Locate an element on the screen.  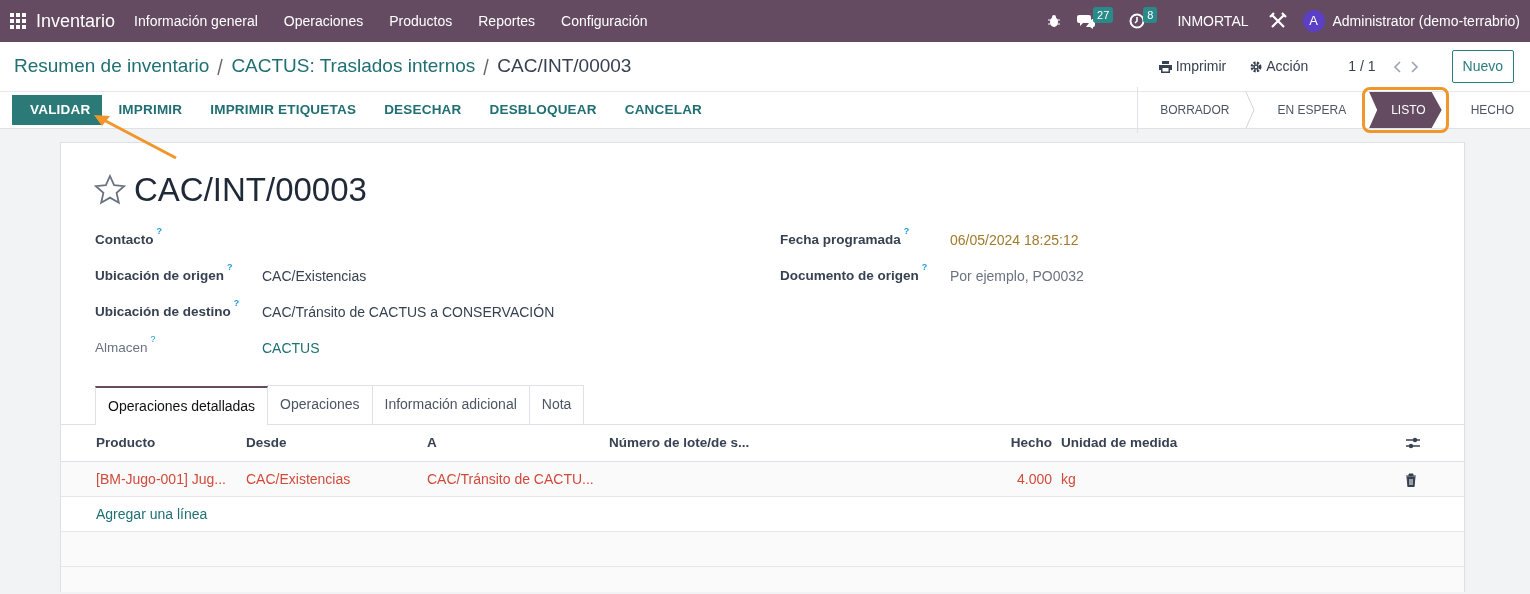
column-header: Desde is located at coordinates (266, 442).